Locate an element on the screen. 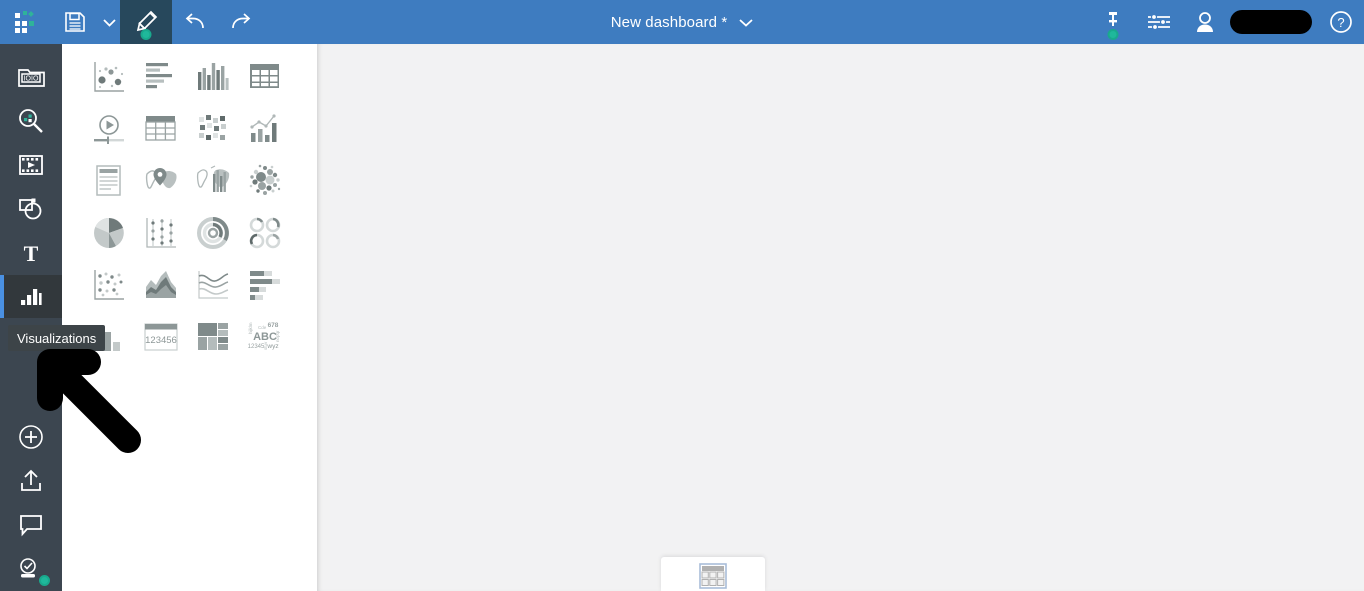 This screenshot has width=1364, height=591. horizontal-bar-icon is located at coordinates (159, 76).